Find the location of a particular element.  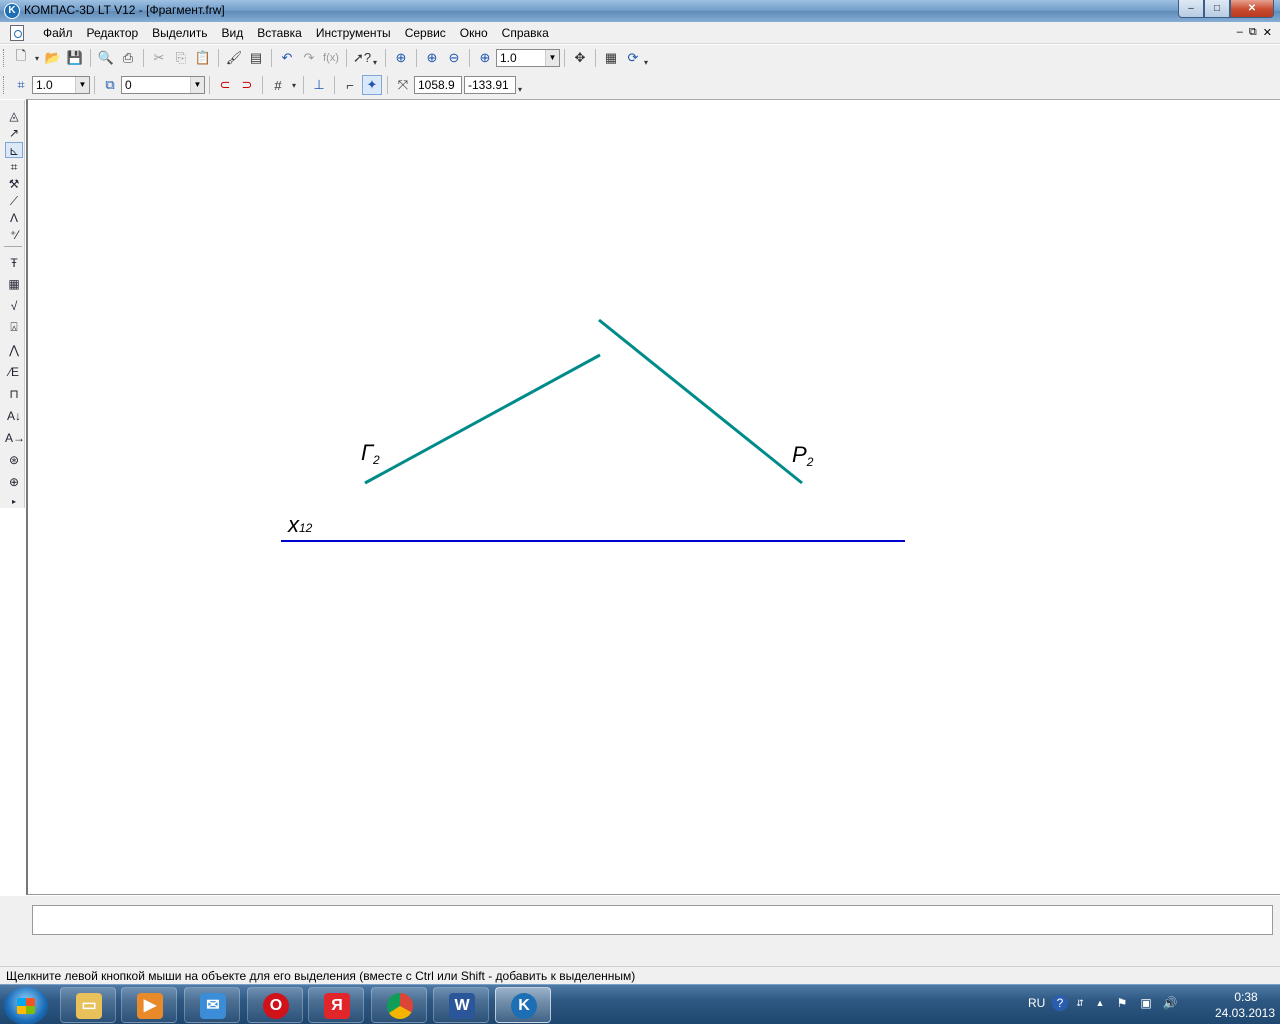

menu-help: Справка is located at coordinates (525, 33).